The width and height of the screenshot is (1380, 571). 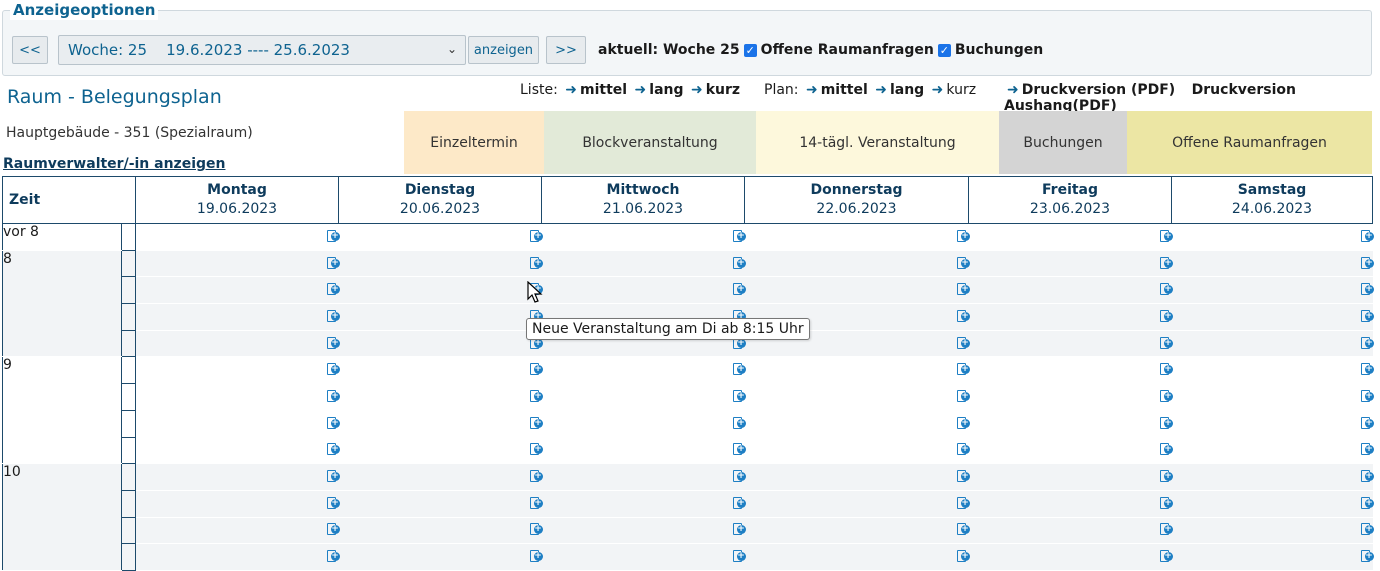 I want to click on room-manager-link: Raumverwalter/-in anzeigen, so click(x=114, y=164).